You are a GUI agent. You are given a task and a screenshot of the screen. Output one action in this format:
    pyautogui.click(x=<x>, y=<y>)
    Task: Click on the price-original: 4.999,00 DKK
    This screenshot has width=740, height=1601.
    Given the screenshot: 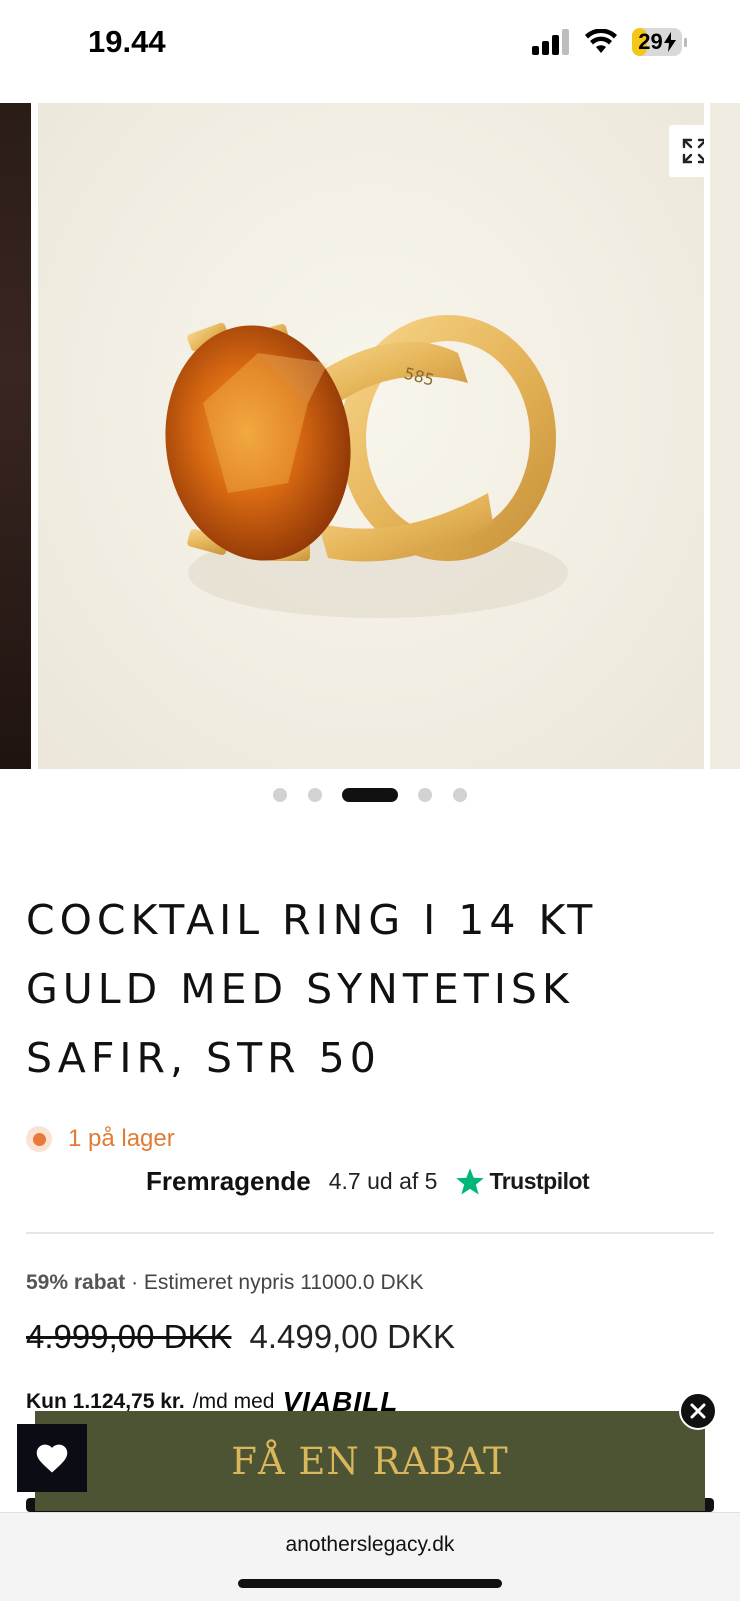 What is the action you would take?
    pyautogui.click(x=129, y=1336)
    